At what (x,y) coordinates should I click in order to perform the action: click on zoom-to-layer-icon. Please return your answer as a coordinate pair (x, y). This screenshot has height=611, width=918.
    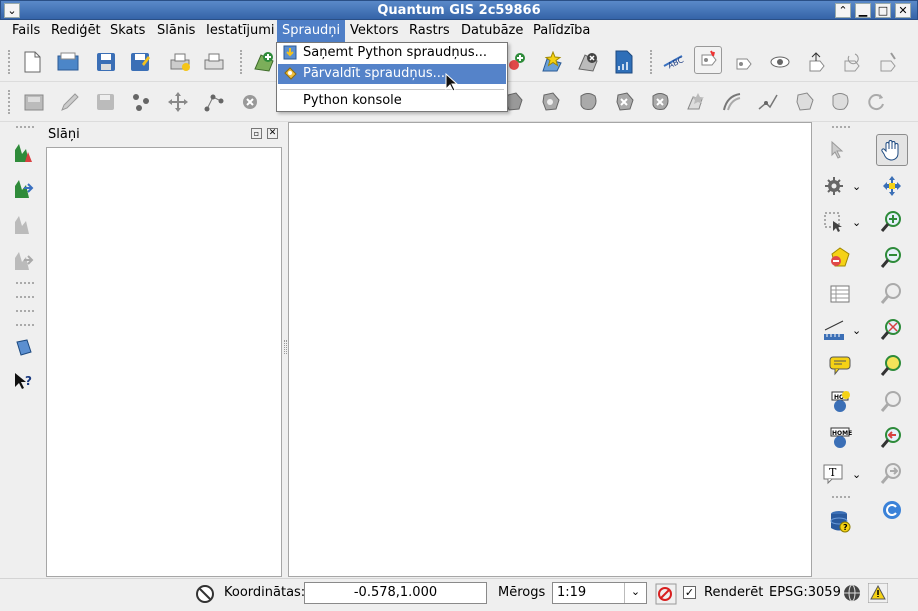
    Looking at the image, I should click on (892, 366).